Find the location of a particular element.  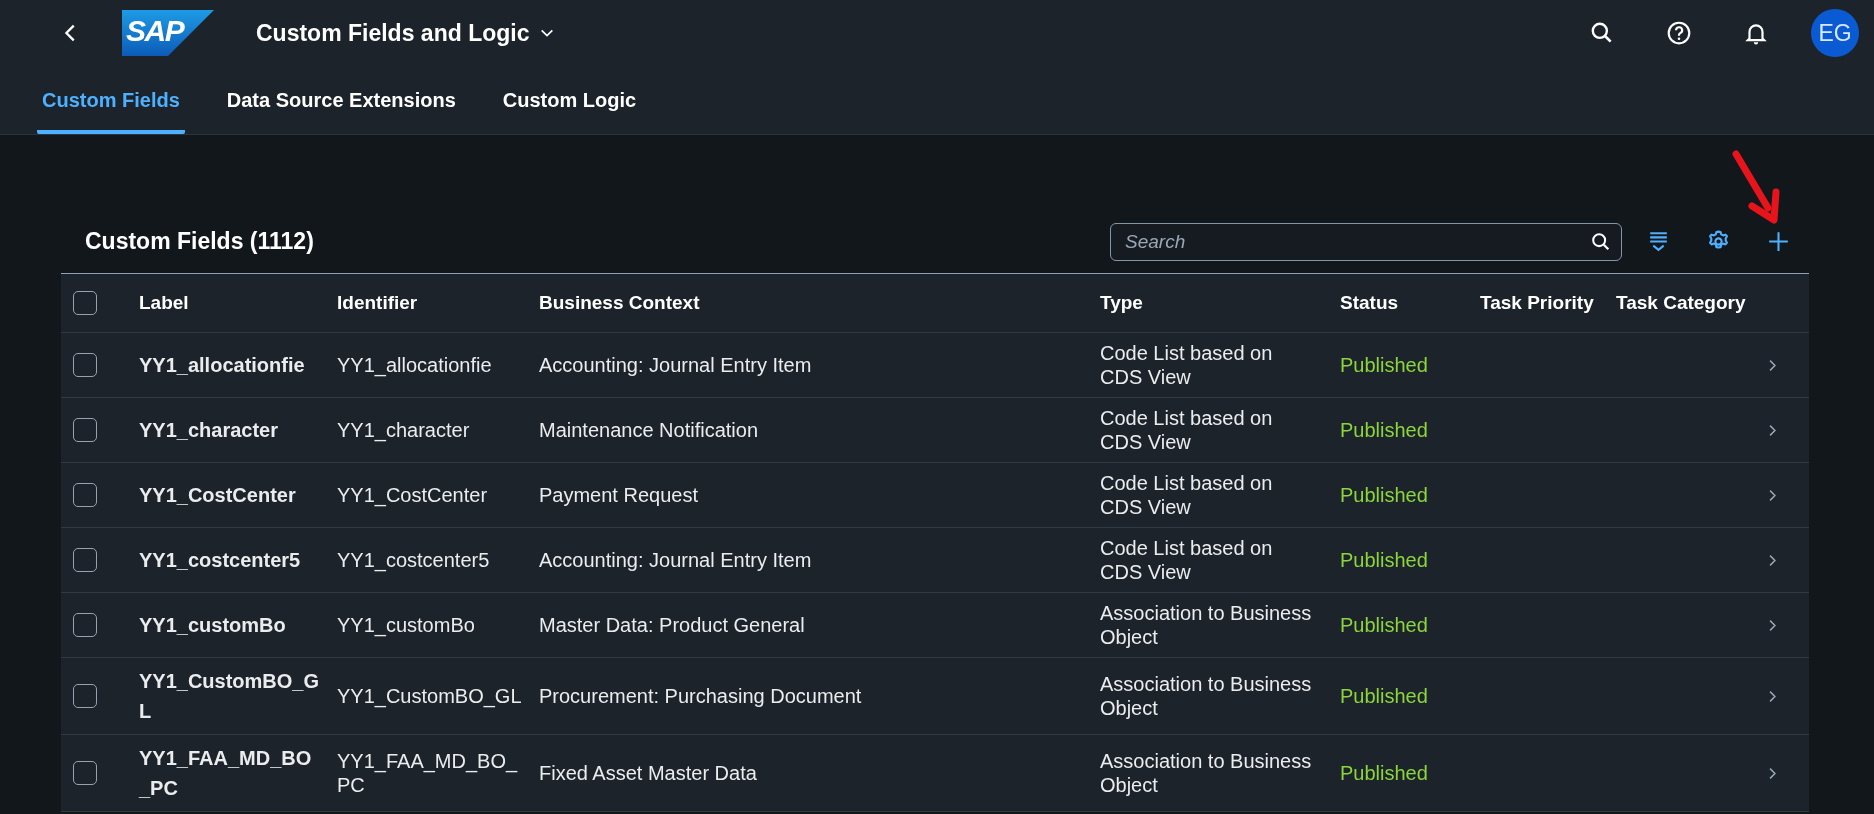

tab: Custom Fields is located at coordinates (111, 100).